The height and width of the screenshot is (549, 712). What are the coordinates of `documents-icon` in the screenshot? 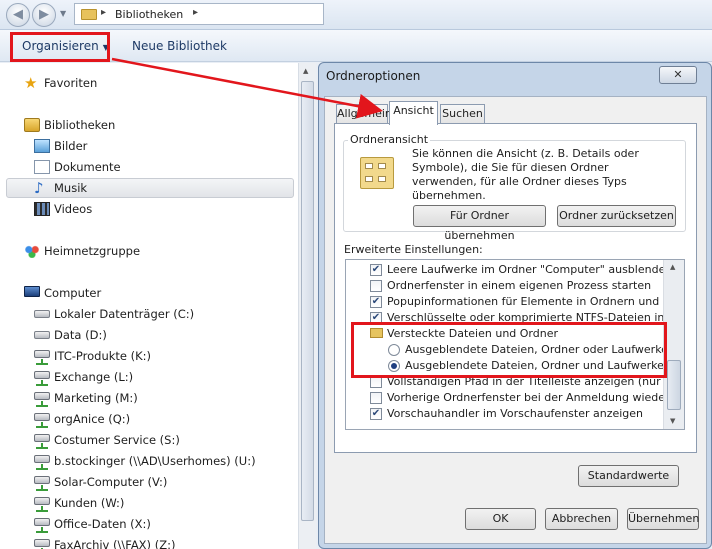 It's located at (42, 167).